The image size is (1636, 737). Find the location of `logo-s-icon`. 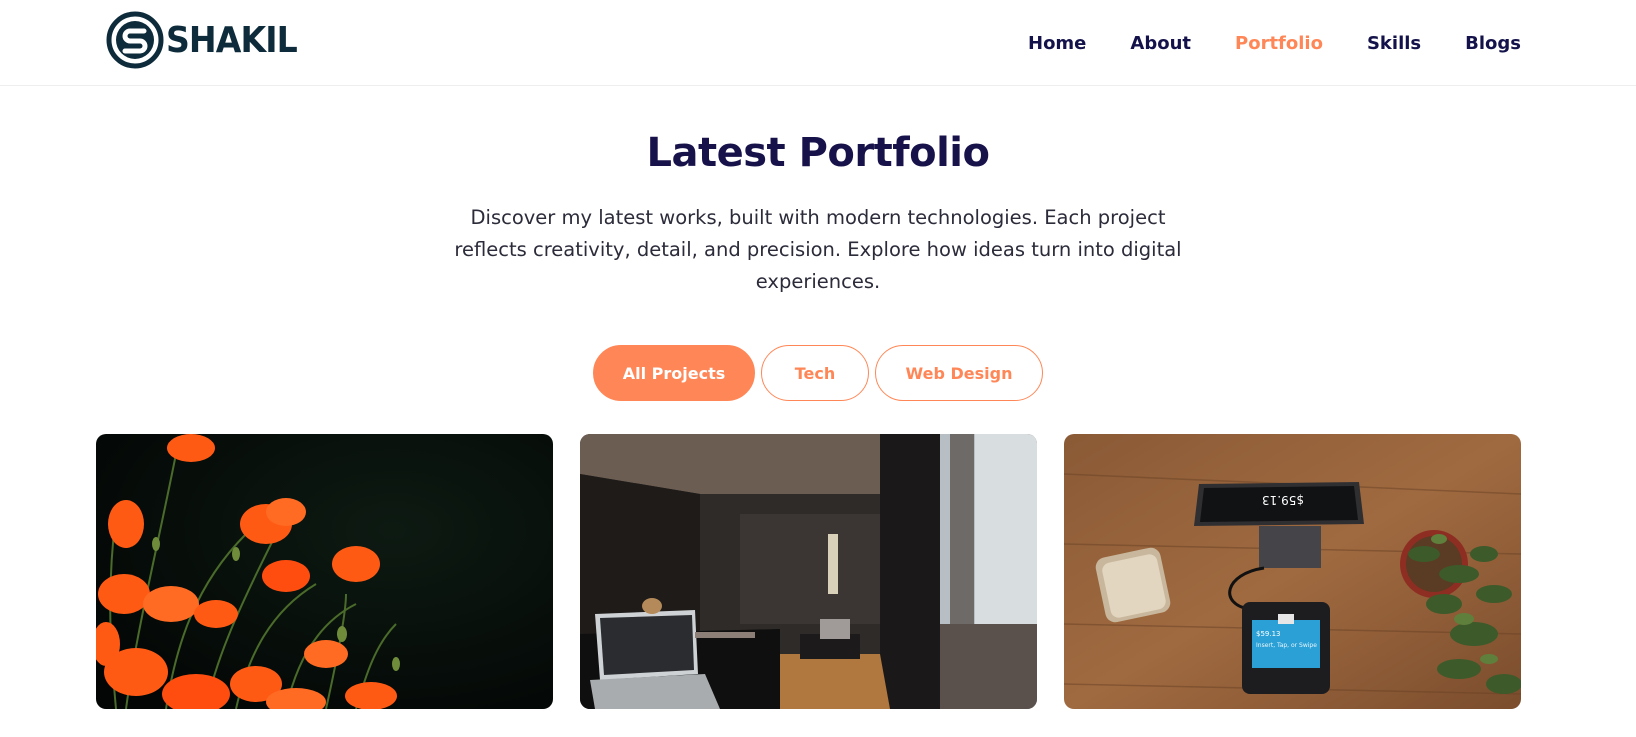

logo-s-icon is located at coordinates (135, 40).